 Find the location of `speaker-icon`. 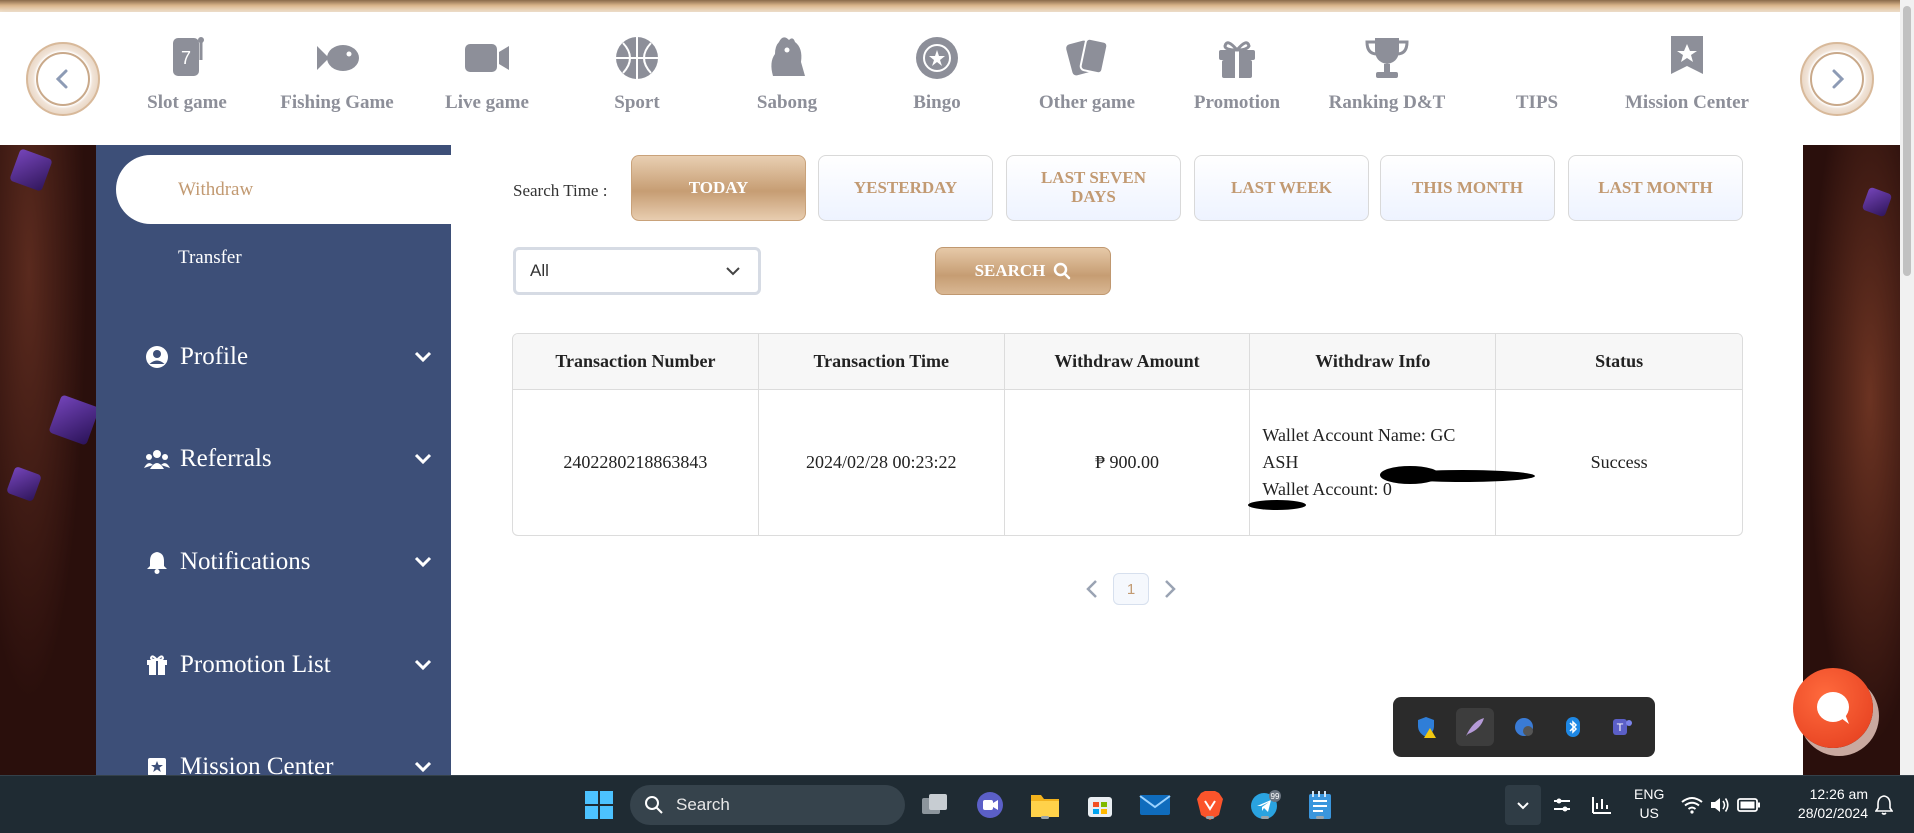

speaker-icon is located at coordinates (1720, 805).